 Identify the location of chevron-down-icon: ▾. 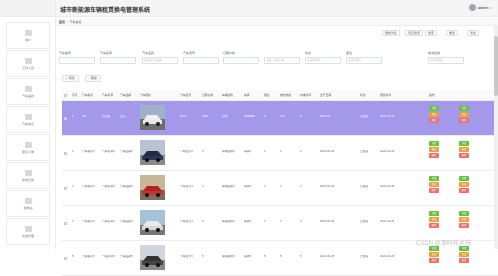
(491, 8).